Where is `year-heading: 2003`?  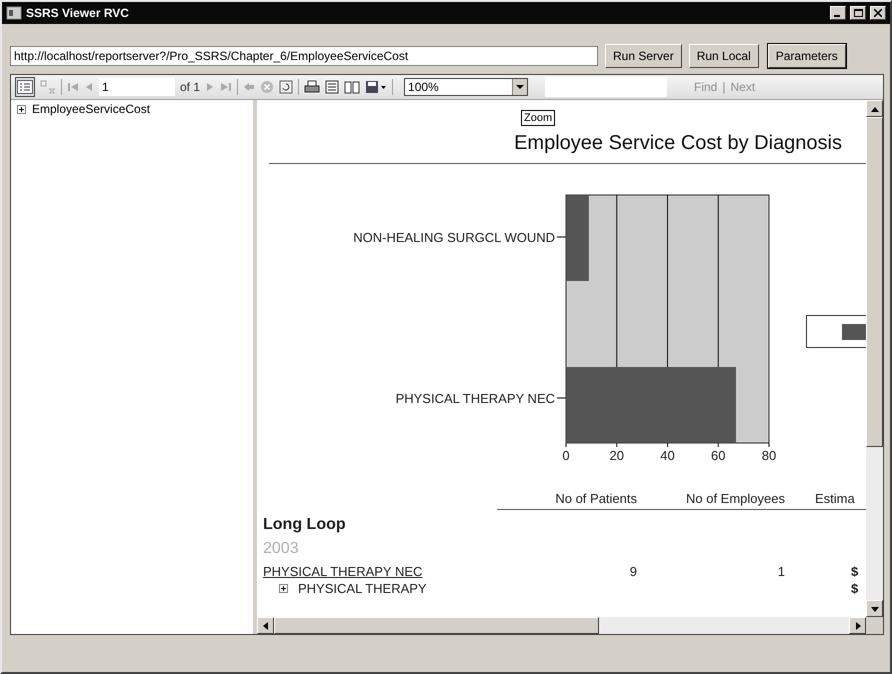 year-heading: 2003 is located at coordinates (281, 548).